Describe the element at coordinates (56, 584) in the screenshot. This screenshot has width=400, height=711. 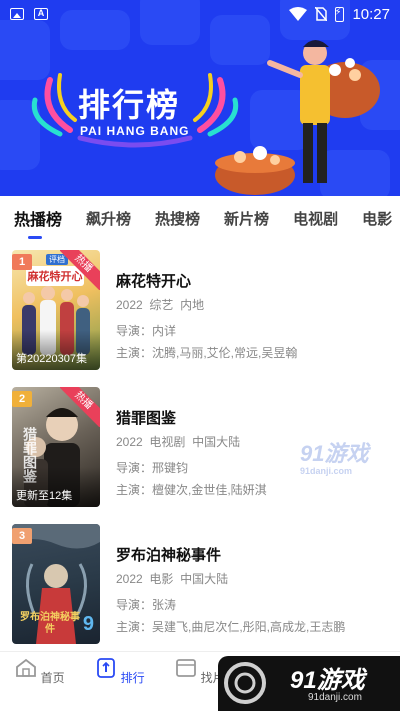
I see `poster-image: 罗布泊神秘事件 9 3` at that location.